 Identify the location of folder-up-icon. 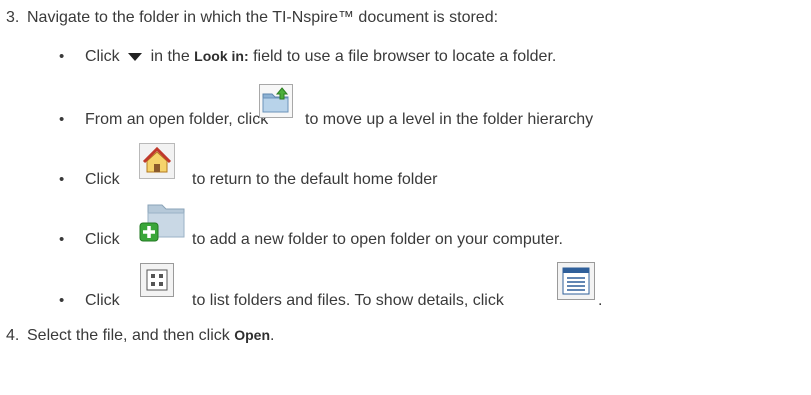
(276, 101).